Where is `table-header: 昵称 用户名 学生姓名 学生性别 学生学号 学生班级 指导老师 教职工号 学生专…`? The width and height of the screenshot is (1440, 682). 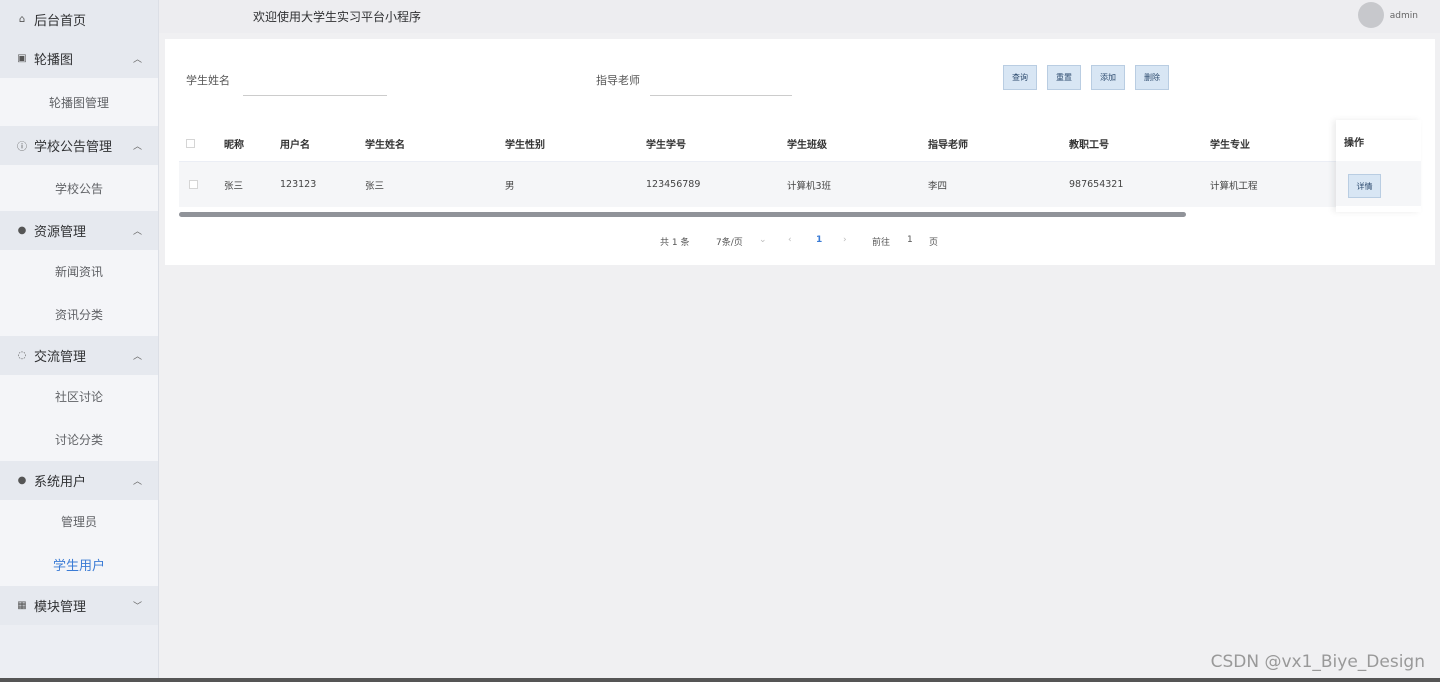 table-header: 昵称 用户名 学生姓名 学生性别 学生学号 学生班级 指导老师 教职工号 学生专… is located at coordinates (800, 143).